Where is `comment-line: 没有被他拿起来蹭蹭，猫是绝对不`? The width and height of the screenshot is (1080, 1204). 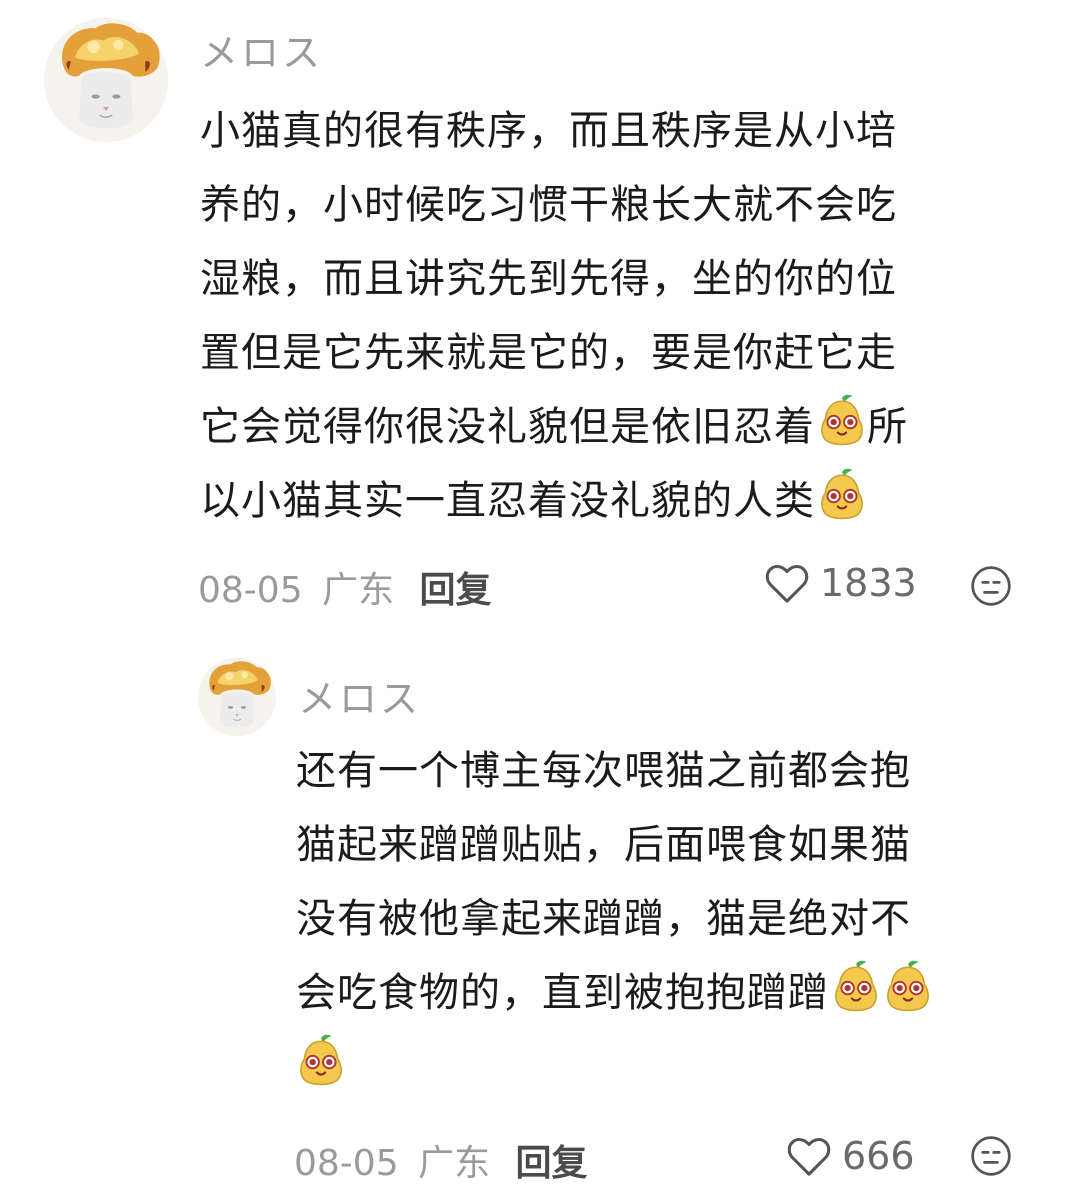 comment-line: 没有被他拿起来蹭蹭，猫是绝对不 is located at coordinates (603, 919).